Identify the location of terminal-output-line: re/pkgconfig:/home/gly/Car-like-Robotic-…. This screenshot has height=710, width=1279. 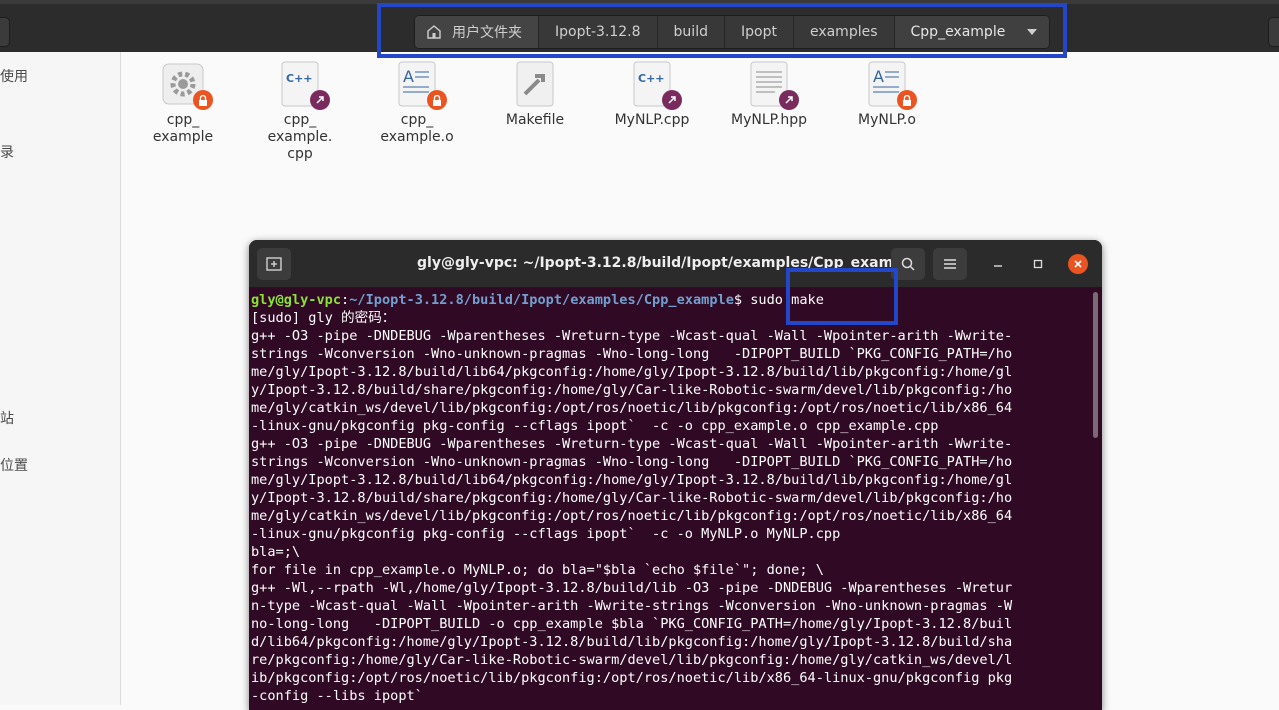
(632, 660).